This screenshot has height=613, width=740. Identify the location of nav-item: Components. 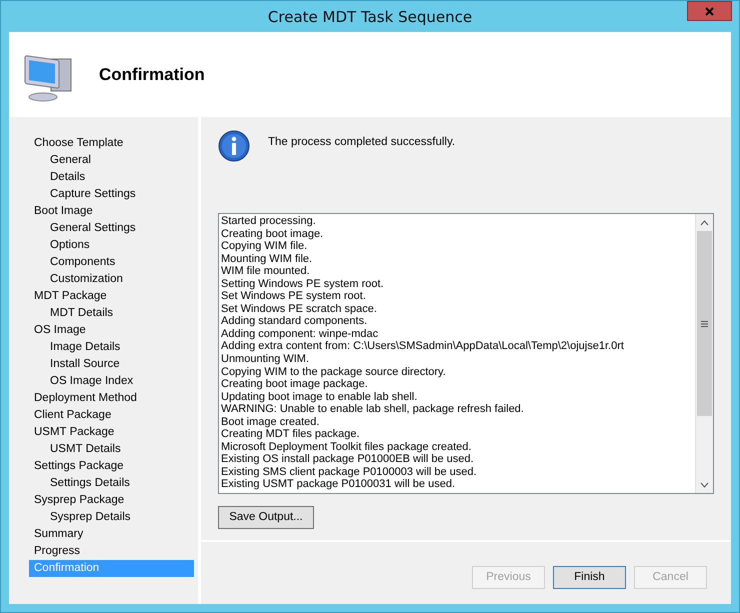
(111, 262).